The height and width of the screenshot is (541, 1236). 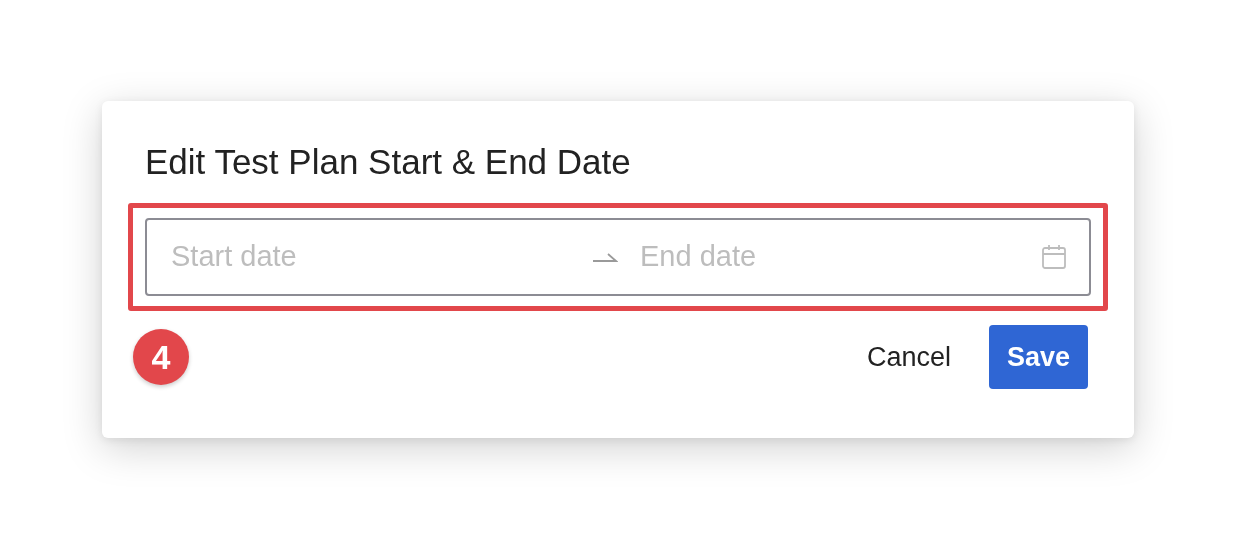 What do you see at coordinates (839, 257) in the screenshot?
I see `end-date-input: End date` at bounding box center [839, 257].